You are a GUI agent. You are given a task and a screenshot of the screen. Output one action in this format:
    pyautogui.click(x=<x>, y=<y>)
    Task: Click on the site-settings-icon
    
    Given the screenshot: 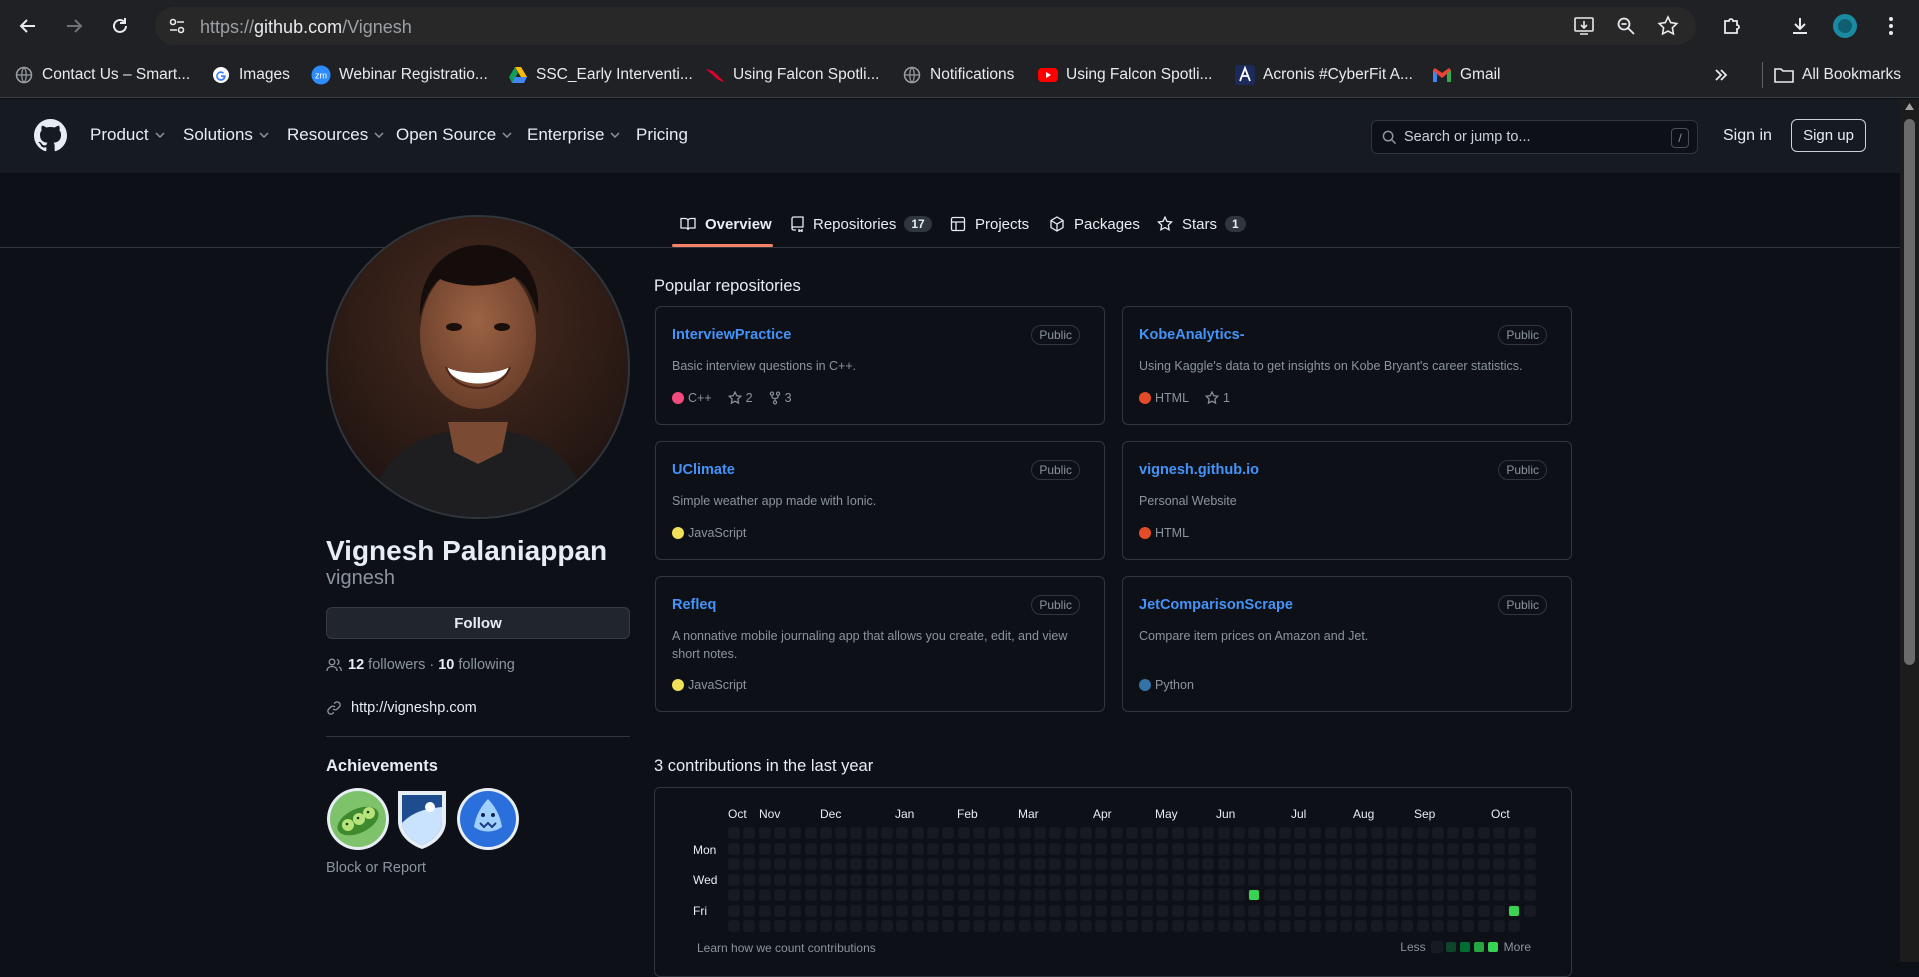 What is the action you would take?
    pyautogui.click(x=177, y=26)
    